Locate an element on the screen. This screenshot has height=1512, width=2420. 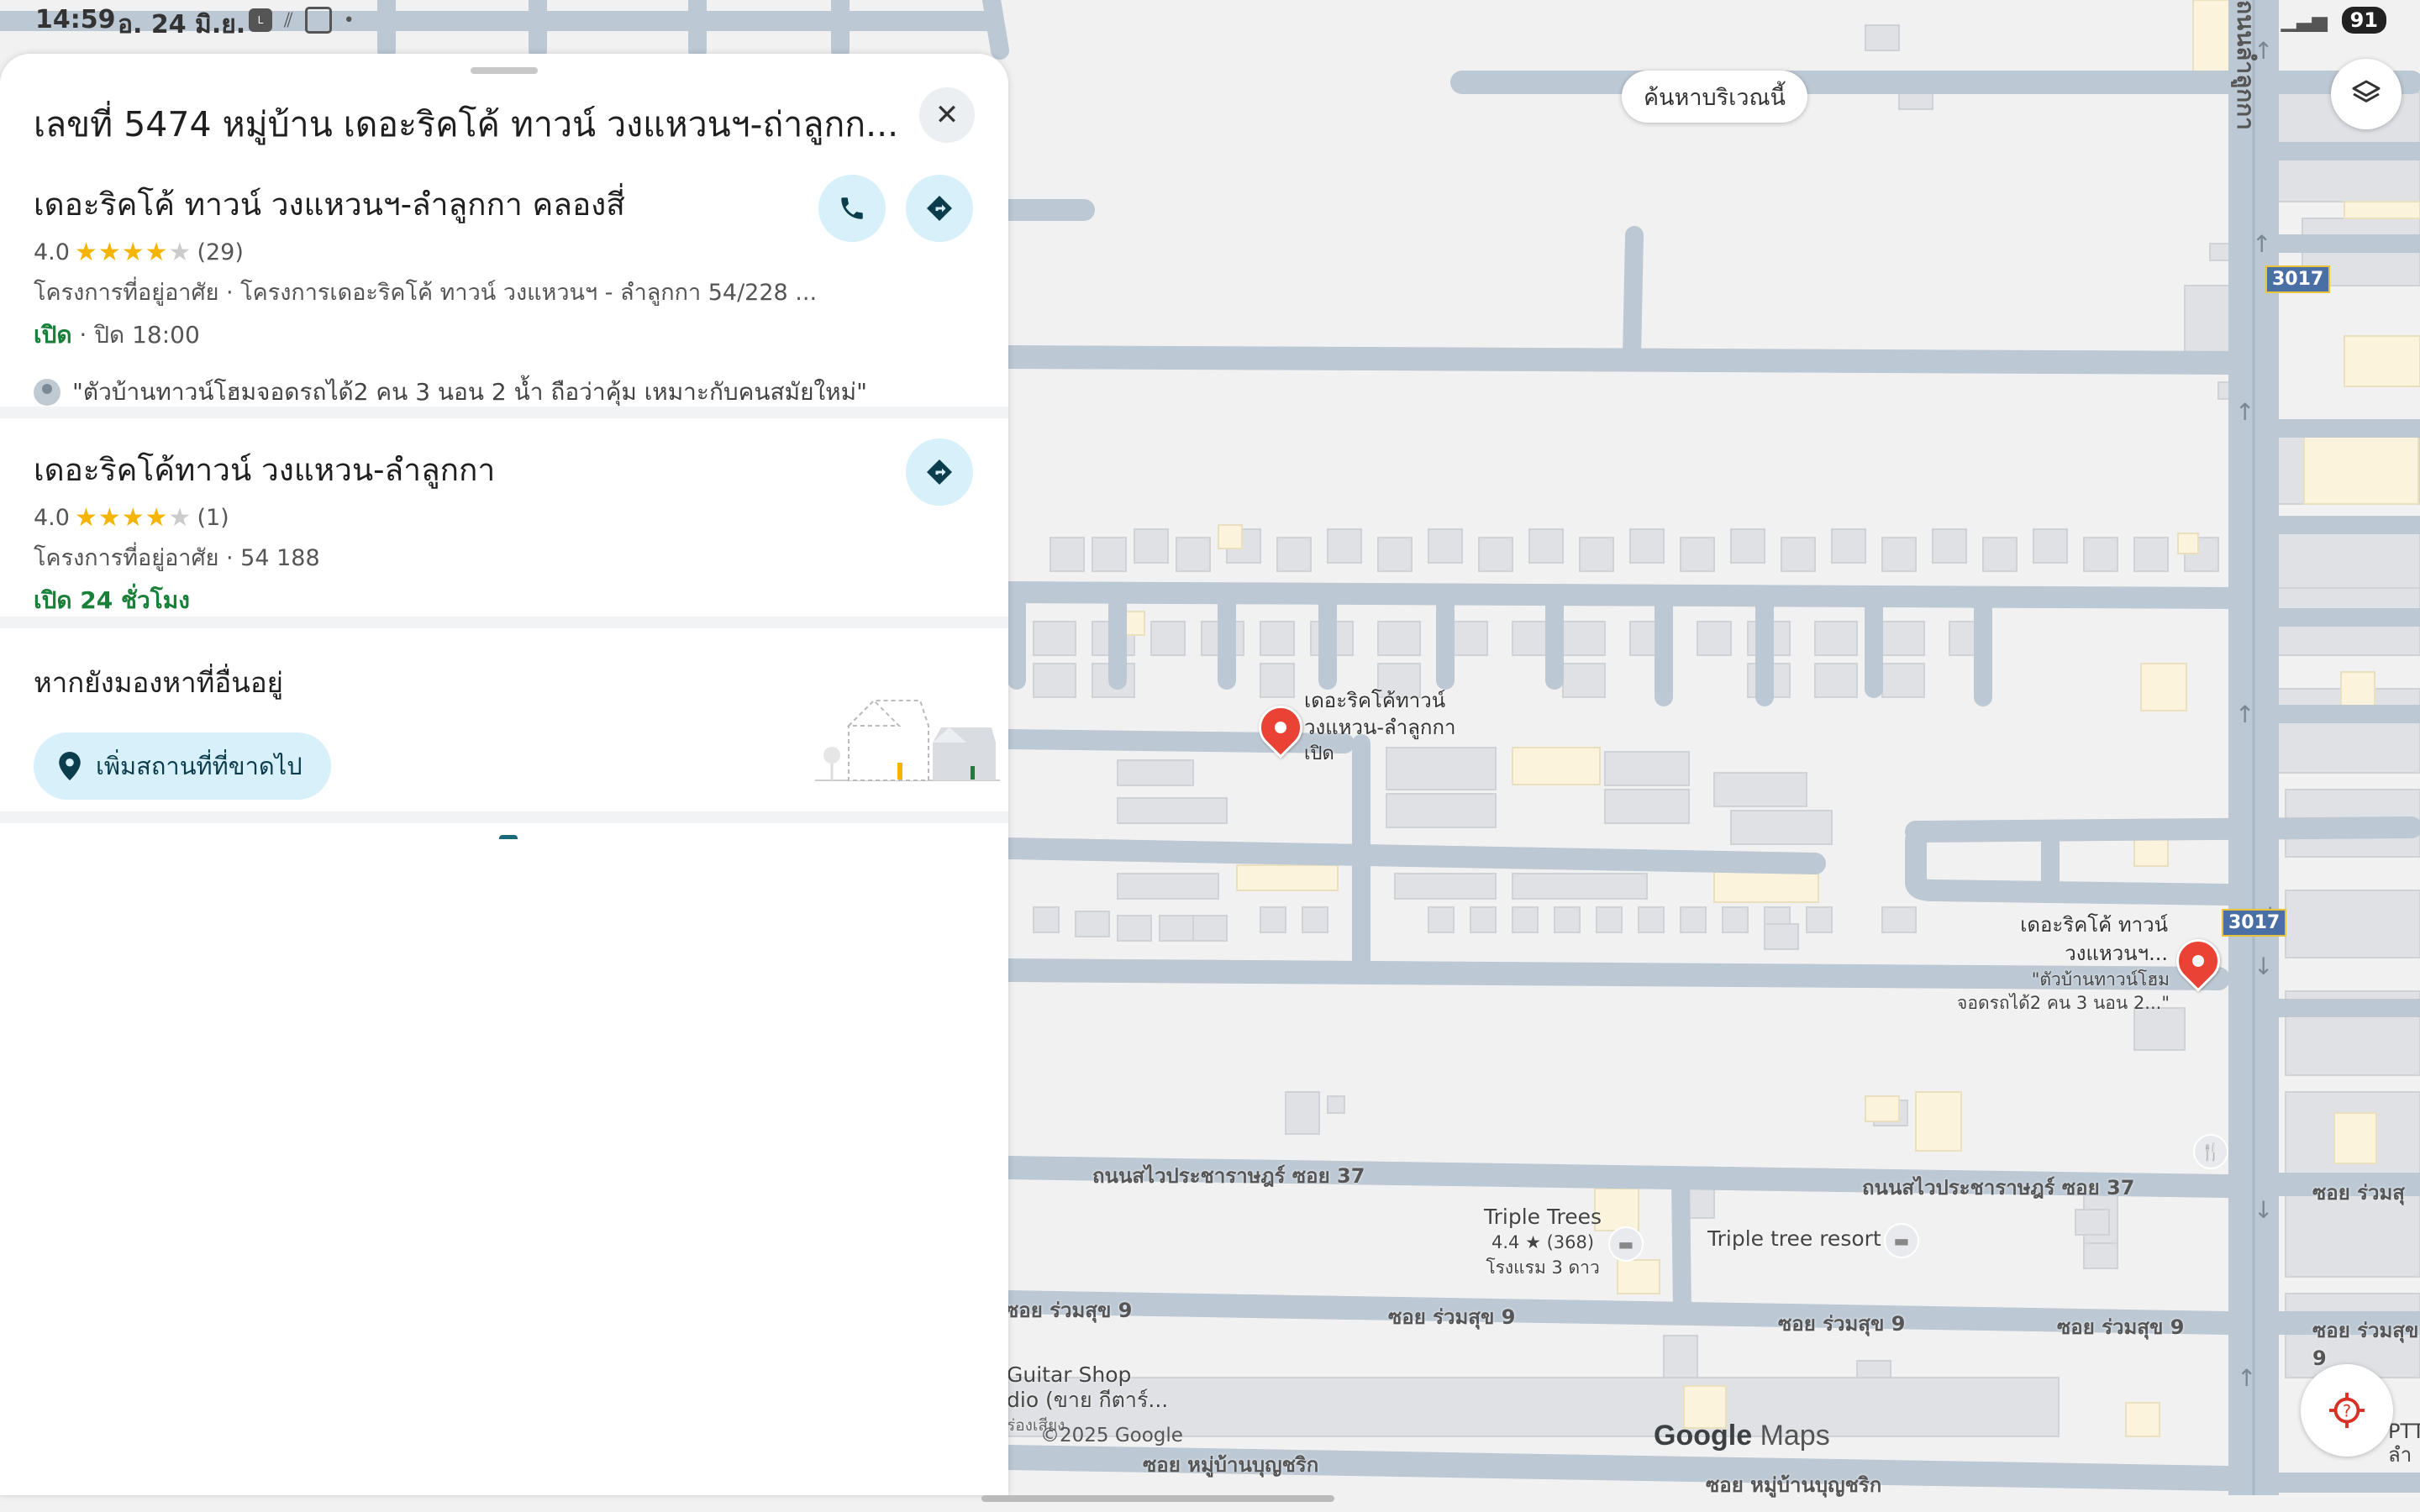
house-illustration is located at coordinates (907, 740).